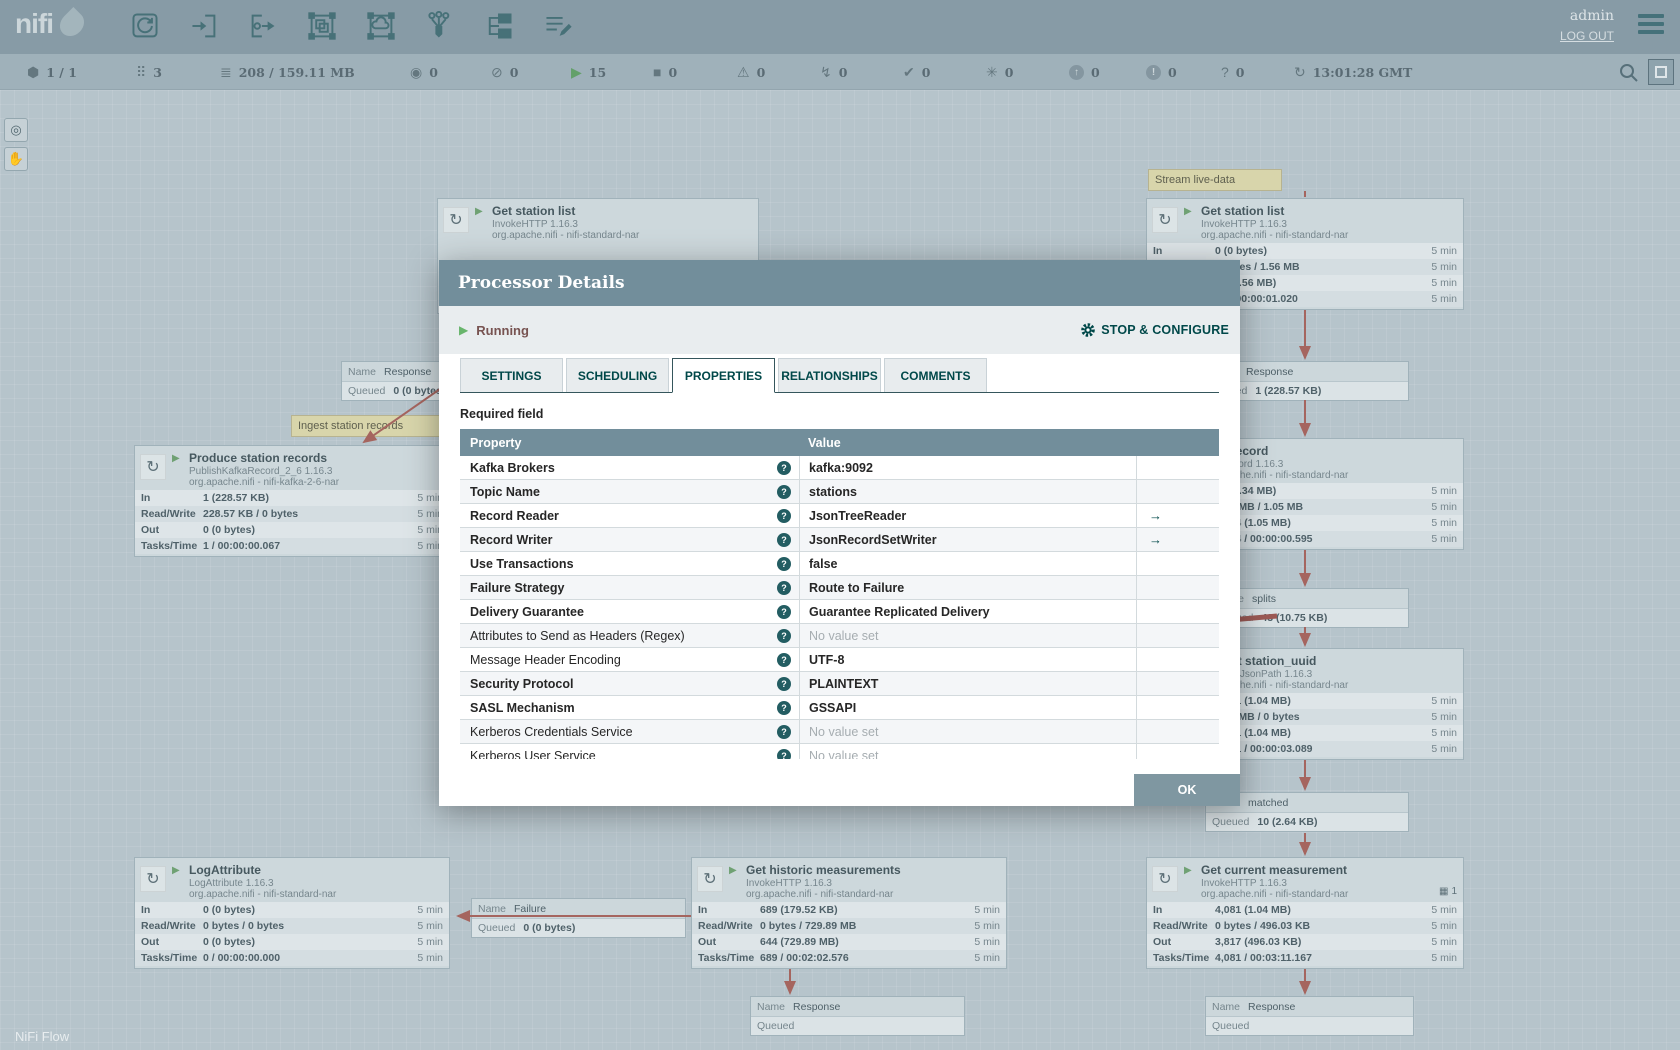  What do you see at coordinates (502, 330) in the screenshot?
I see `running-status-text: Running` at bounding box center [502, 330].